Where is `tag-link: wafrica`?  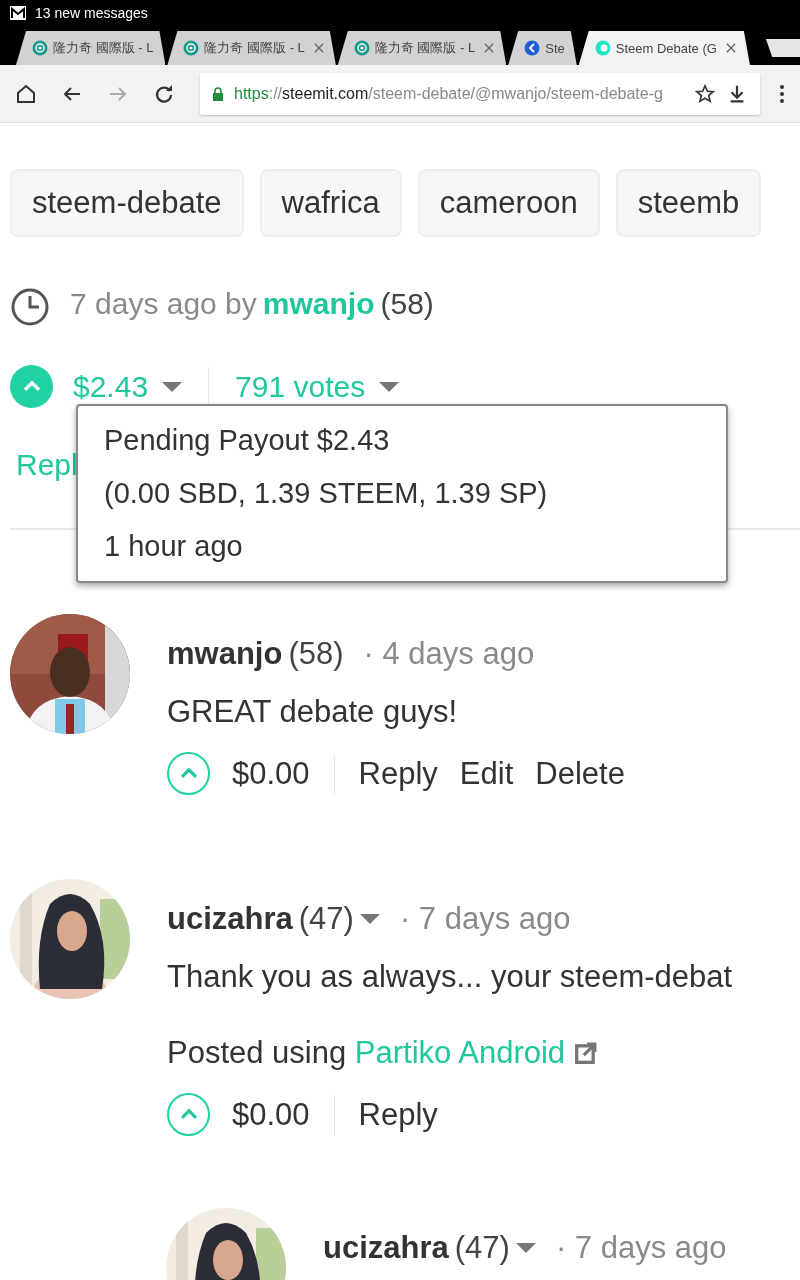 tag-link: wafrica is located at coordinates (330, 203).